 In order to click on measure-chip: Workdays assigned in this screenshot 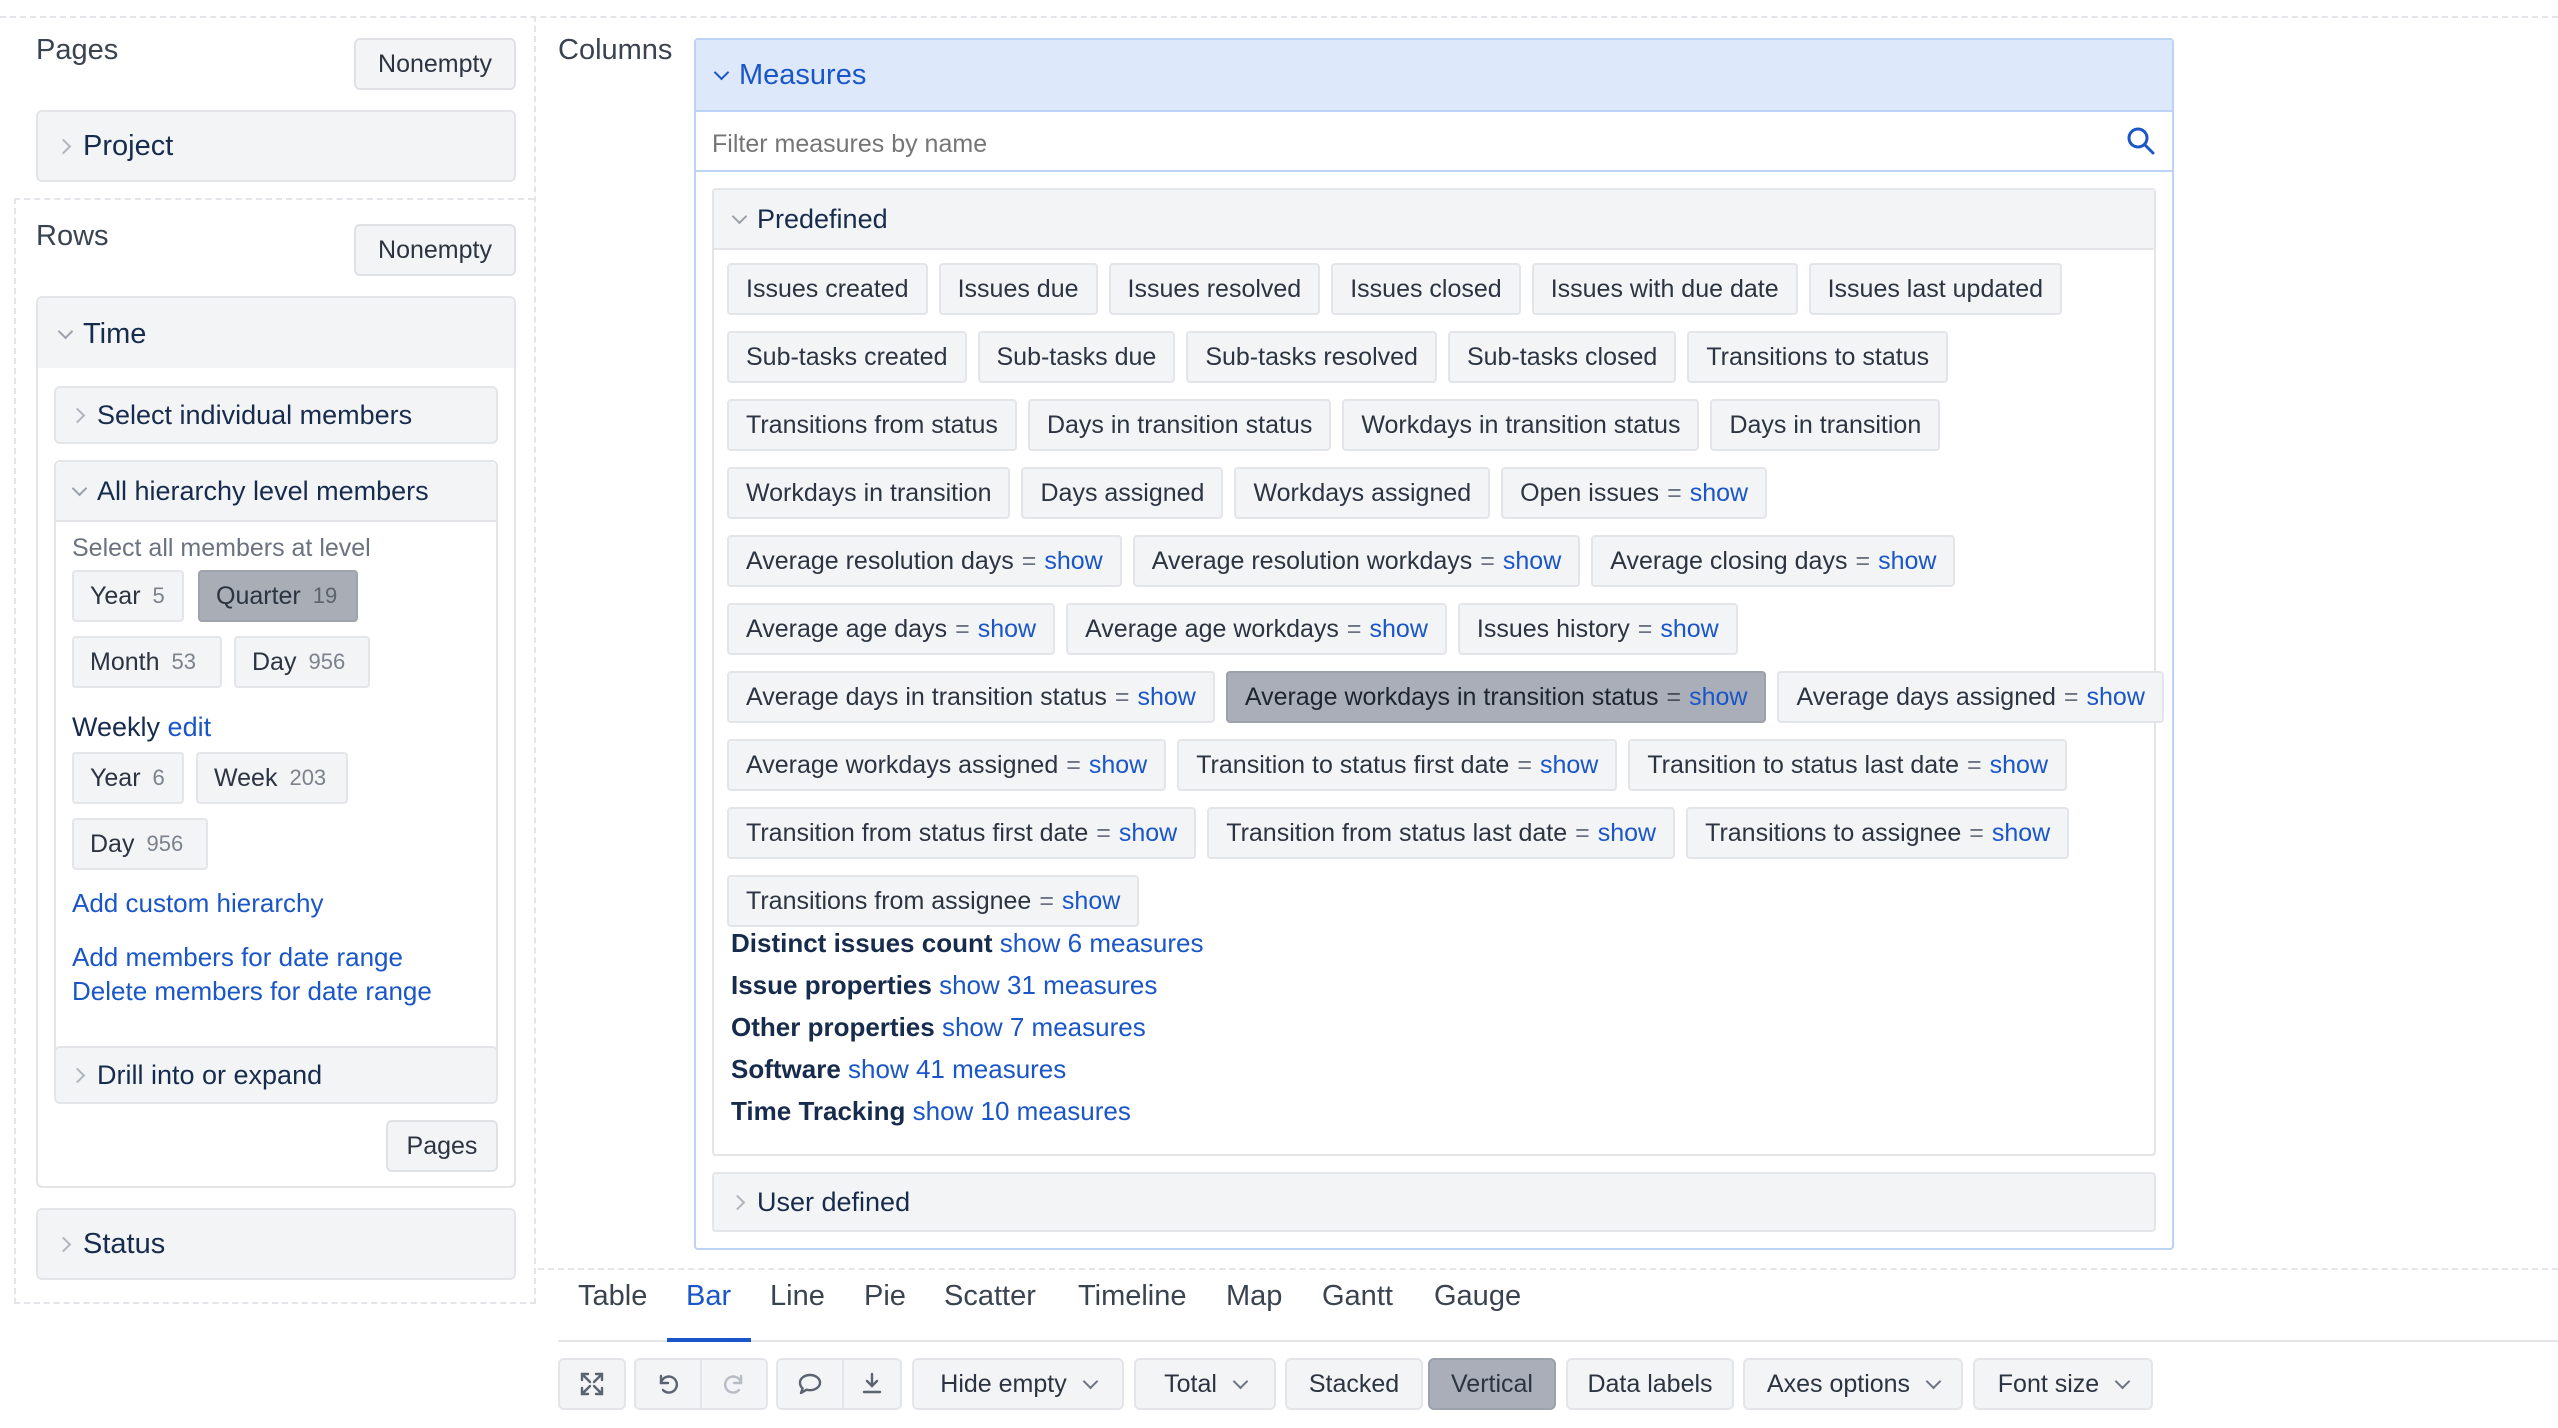, I will do `click(1362, 493)`.